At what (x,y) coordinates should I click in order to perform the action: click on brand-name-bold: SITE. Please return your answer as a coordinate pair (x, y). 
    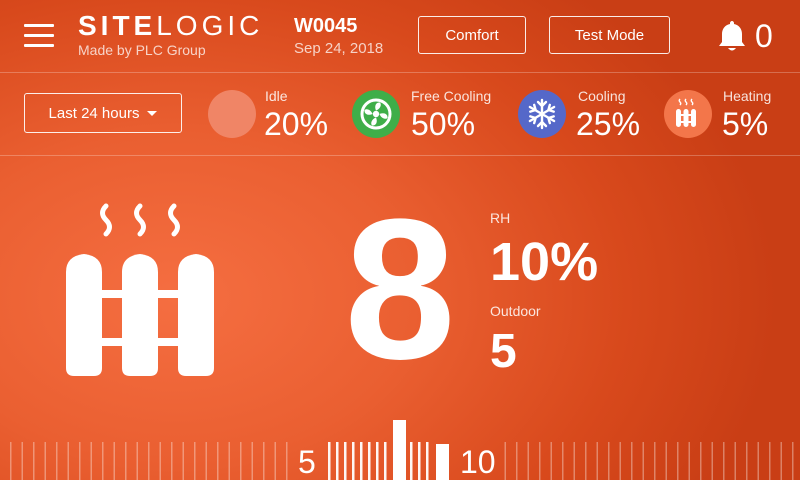
    Looking at the image, I should click on (117, 25).